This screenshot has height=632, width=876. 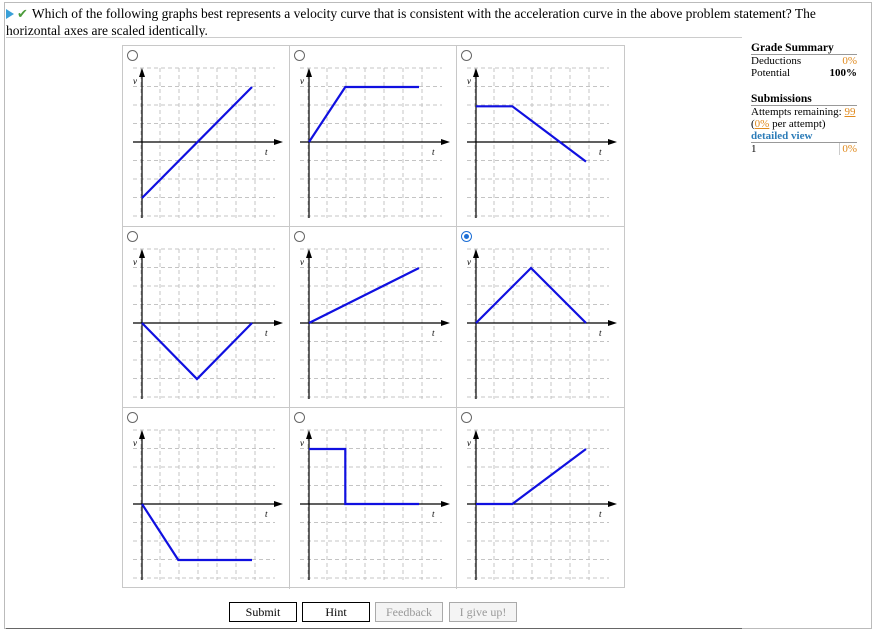 What do you see at coordinates (299, 236) in the screenshot?
I see `answer-radio-E` at bounding box center [299, 236].